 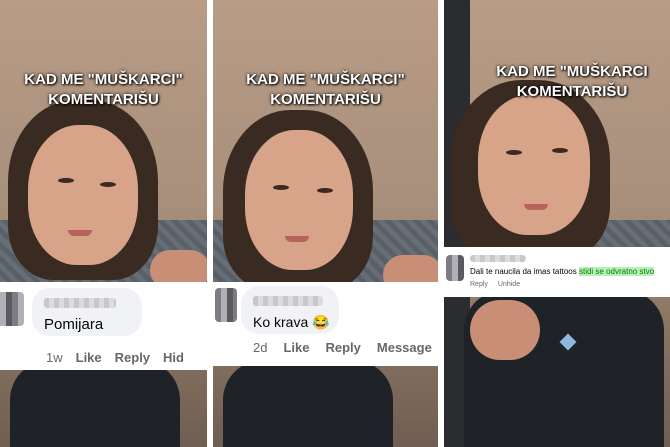 What do you see at coordinates (509, 284) in the screenshot?
I see `unhide-button: Unhide` at bounding box center [509, 284].